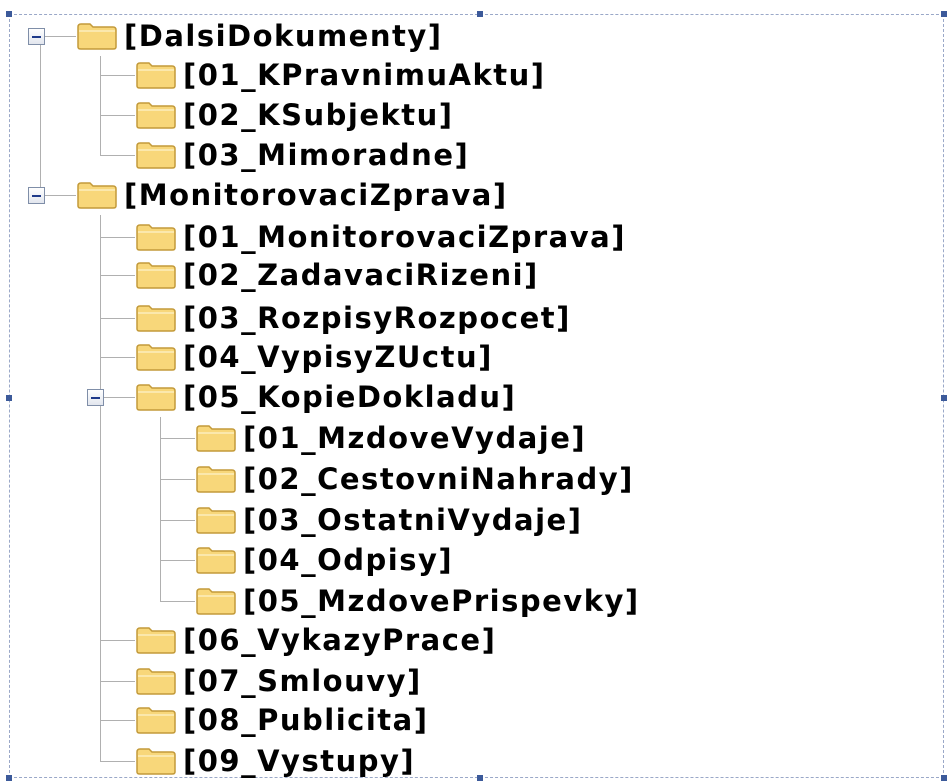 The image size is (949, 782). I want to click on tree-node: [06_VykazyPrace], so click(315, 640).